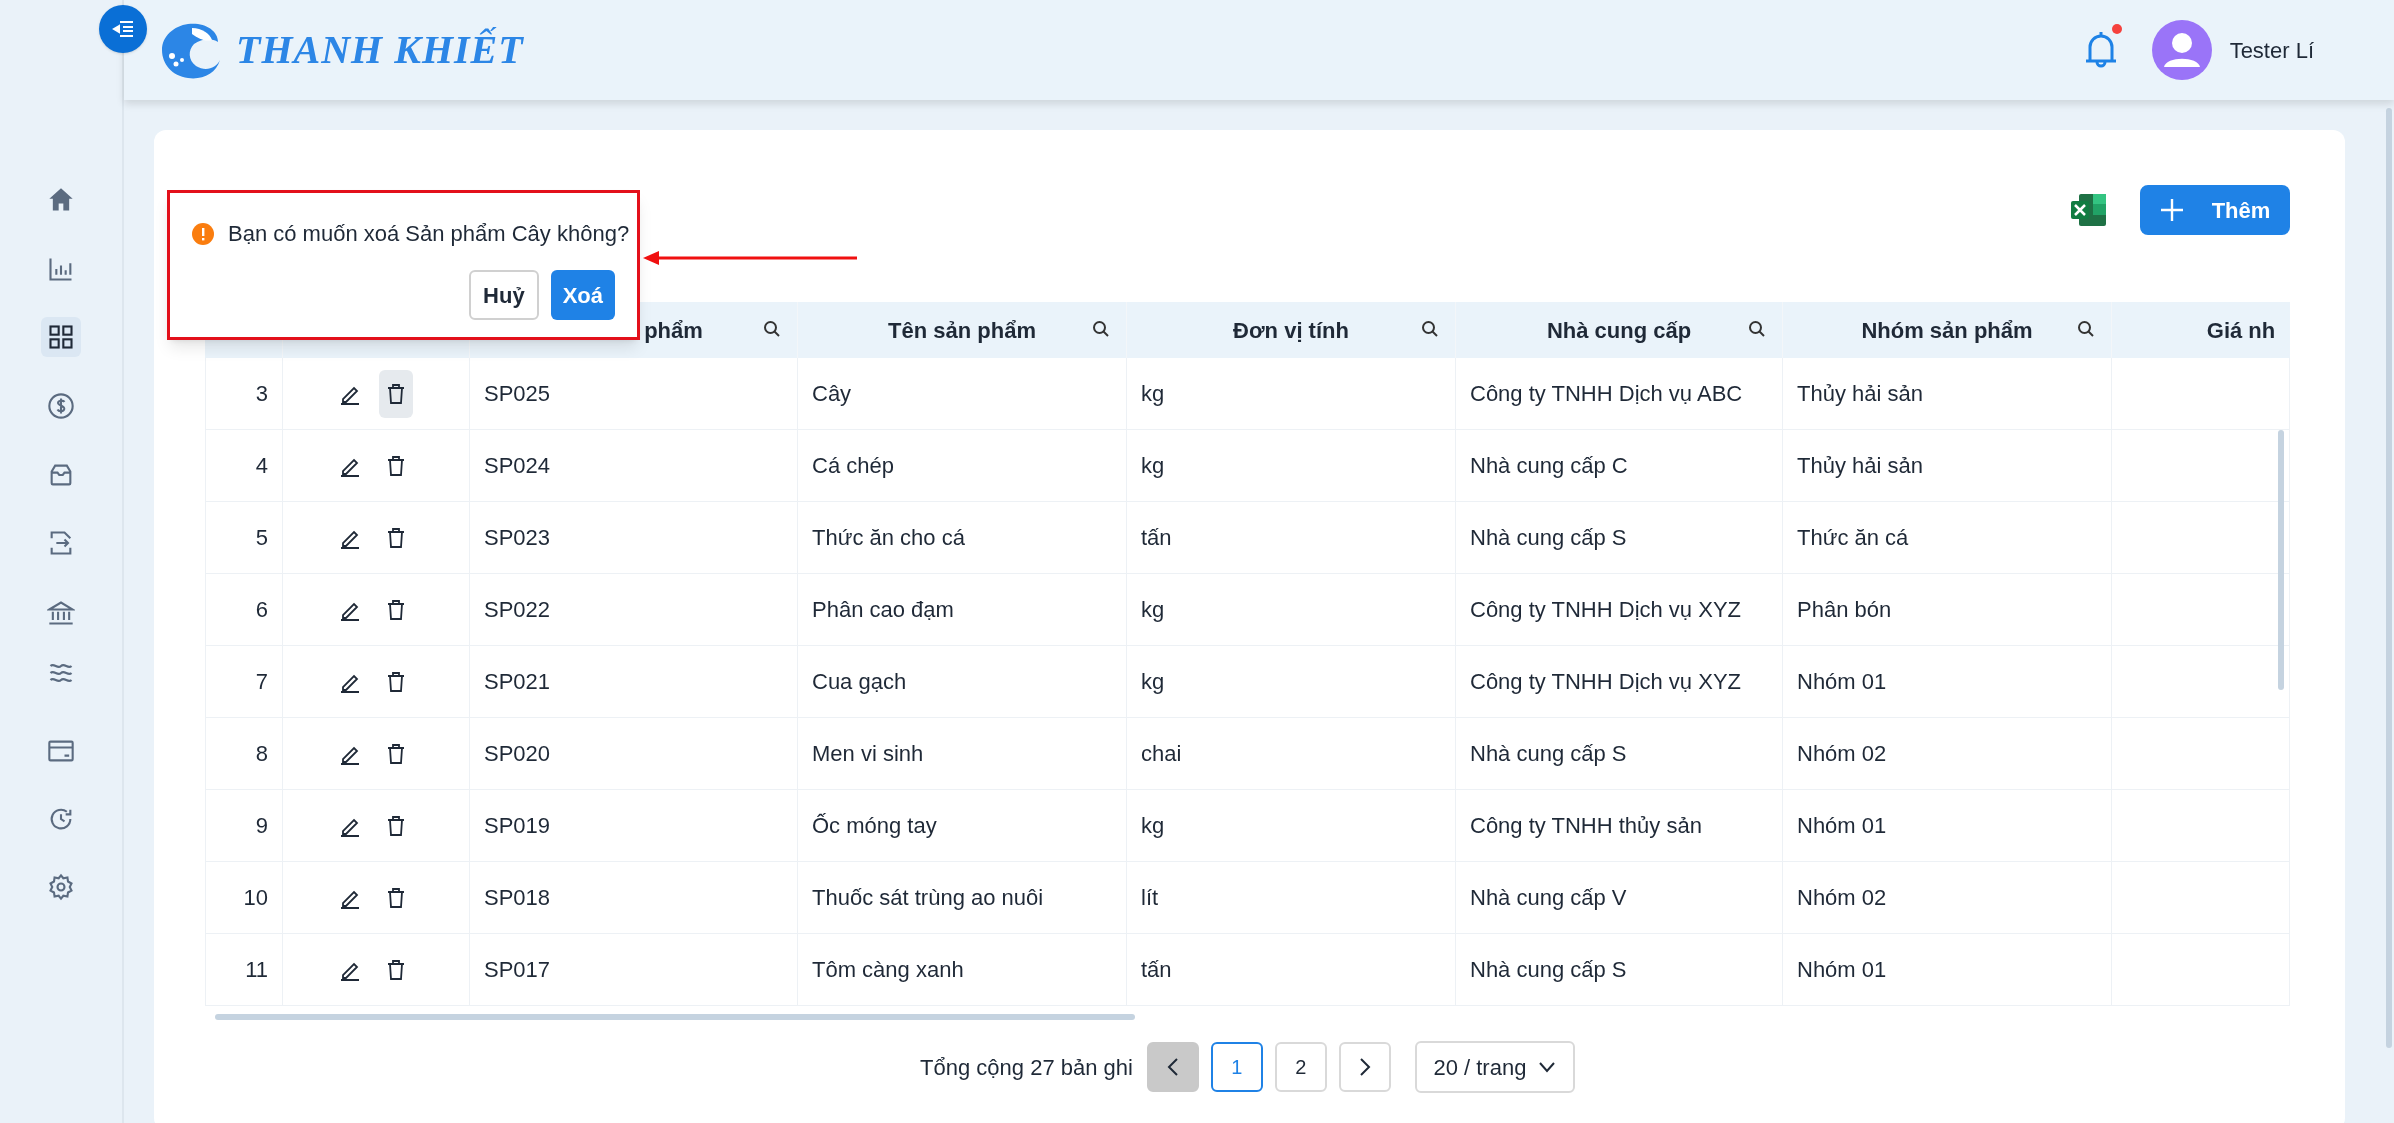 This screenshot has width=2394, height=1123. What do you see at coordinates (1853, 538) in the screenshot?
I see `table-cell-text: Thức ăn cá` at bounding box center [1853, 538].